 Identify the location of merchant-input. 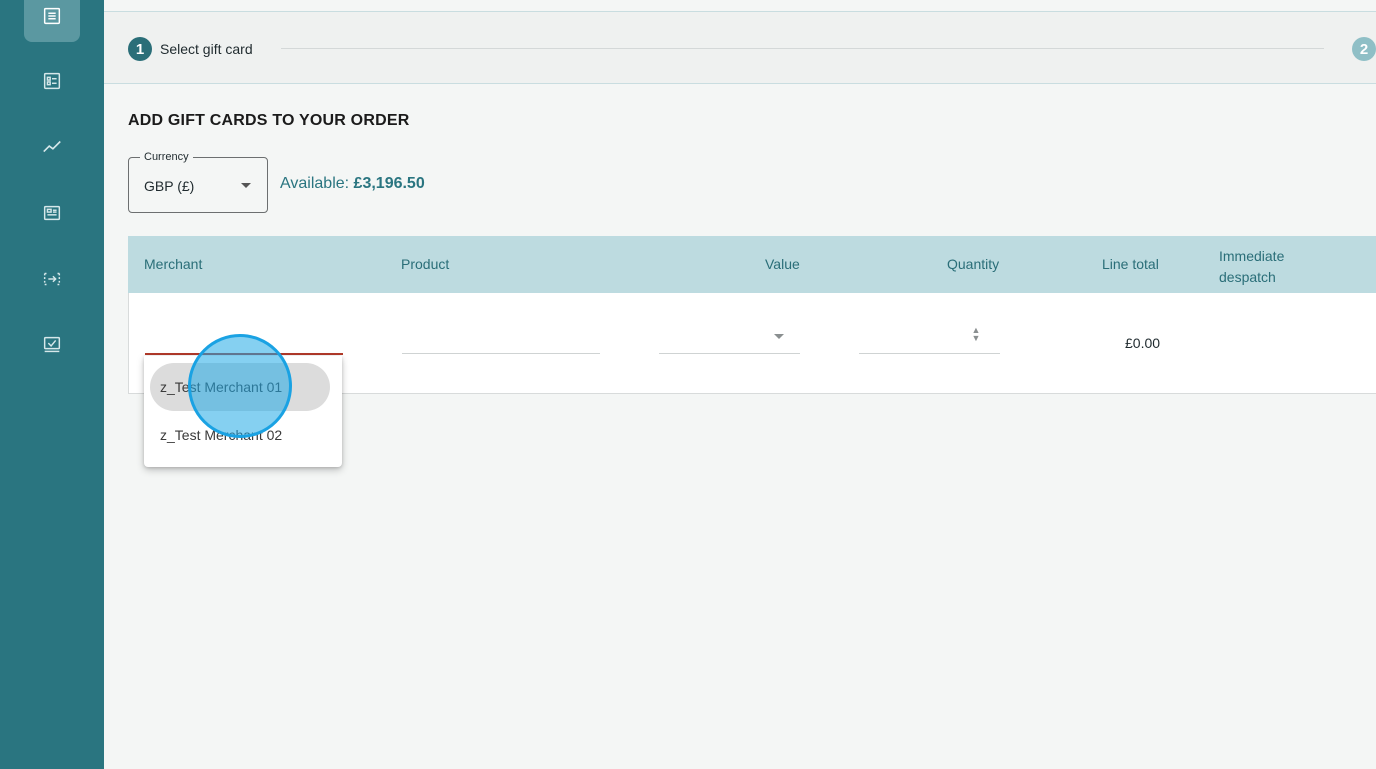
(244, 354).